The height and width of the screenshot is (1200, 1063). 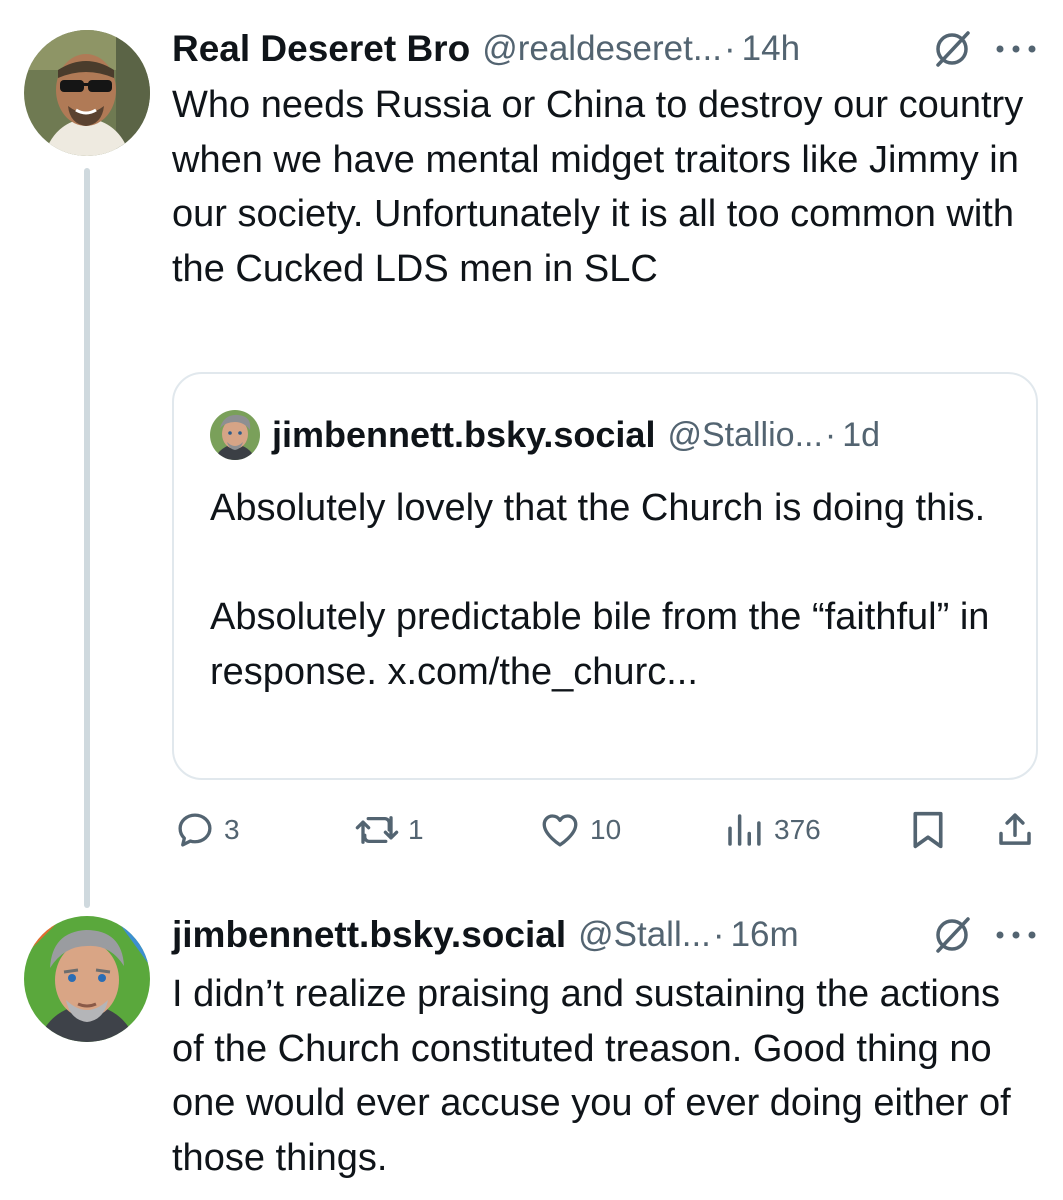 What do you see at coordinates (377, 830) in the screenshot?
I see `repost-icon` at bounding box center [377, 830].